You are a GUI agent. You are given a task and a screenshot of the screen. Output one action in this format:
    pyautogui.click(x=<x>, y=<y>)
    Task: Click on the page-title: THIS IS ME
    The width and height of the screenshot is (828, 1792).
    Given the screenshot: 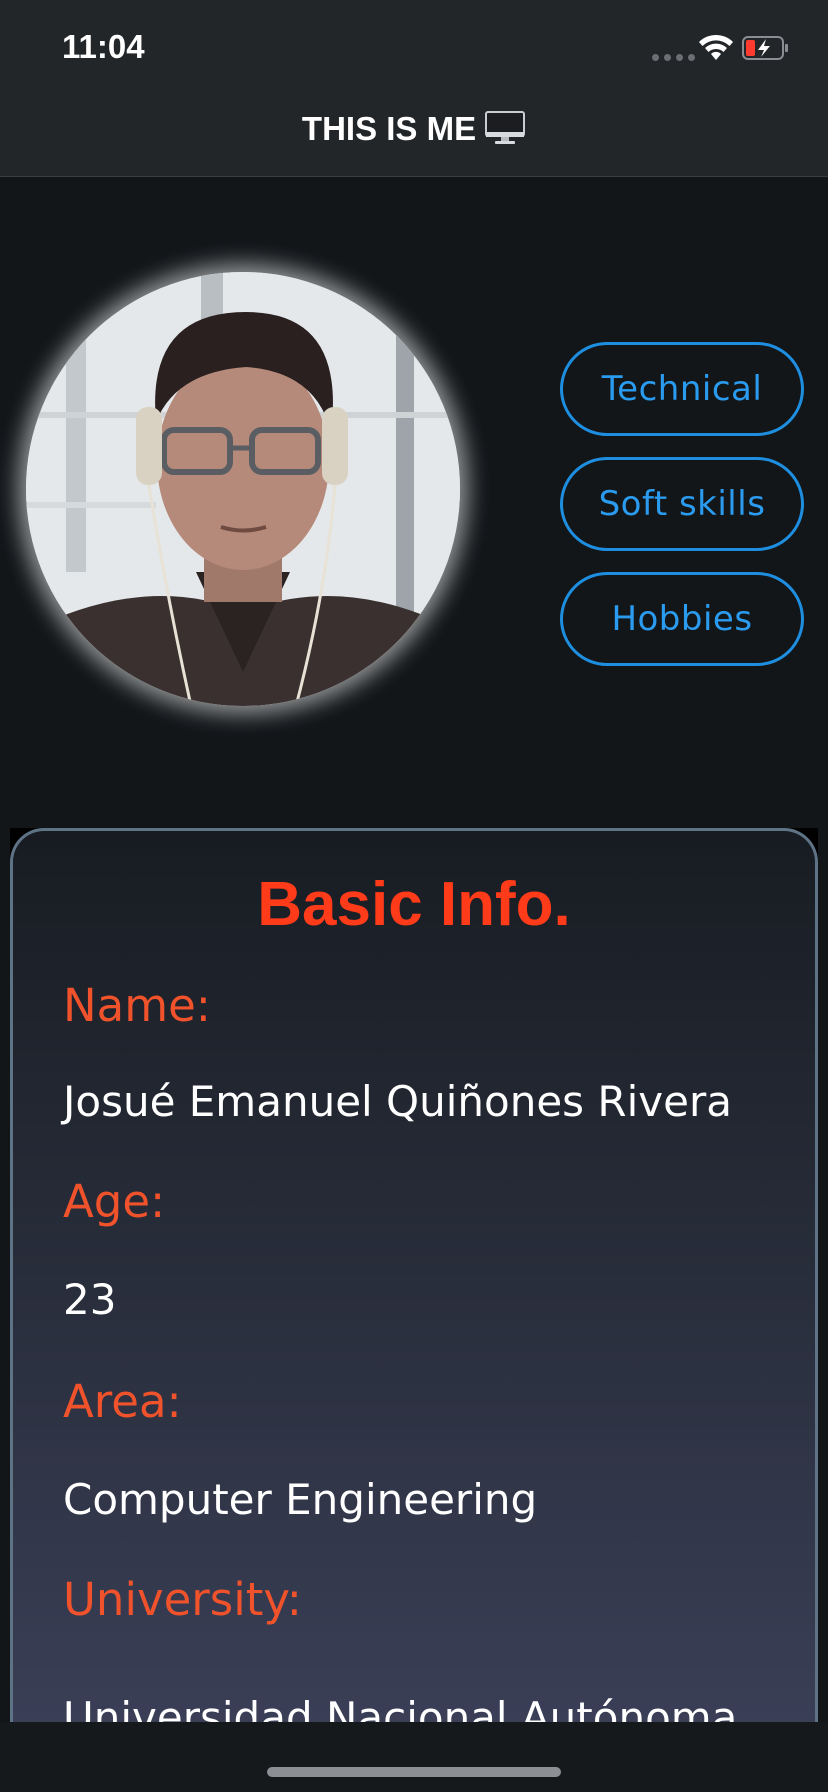 What is the action you would take?
    pyautogui.click(x=414, y=129)
    